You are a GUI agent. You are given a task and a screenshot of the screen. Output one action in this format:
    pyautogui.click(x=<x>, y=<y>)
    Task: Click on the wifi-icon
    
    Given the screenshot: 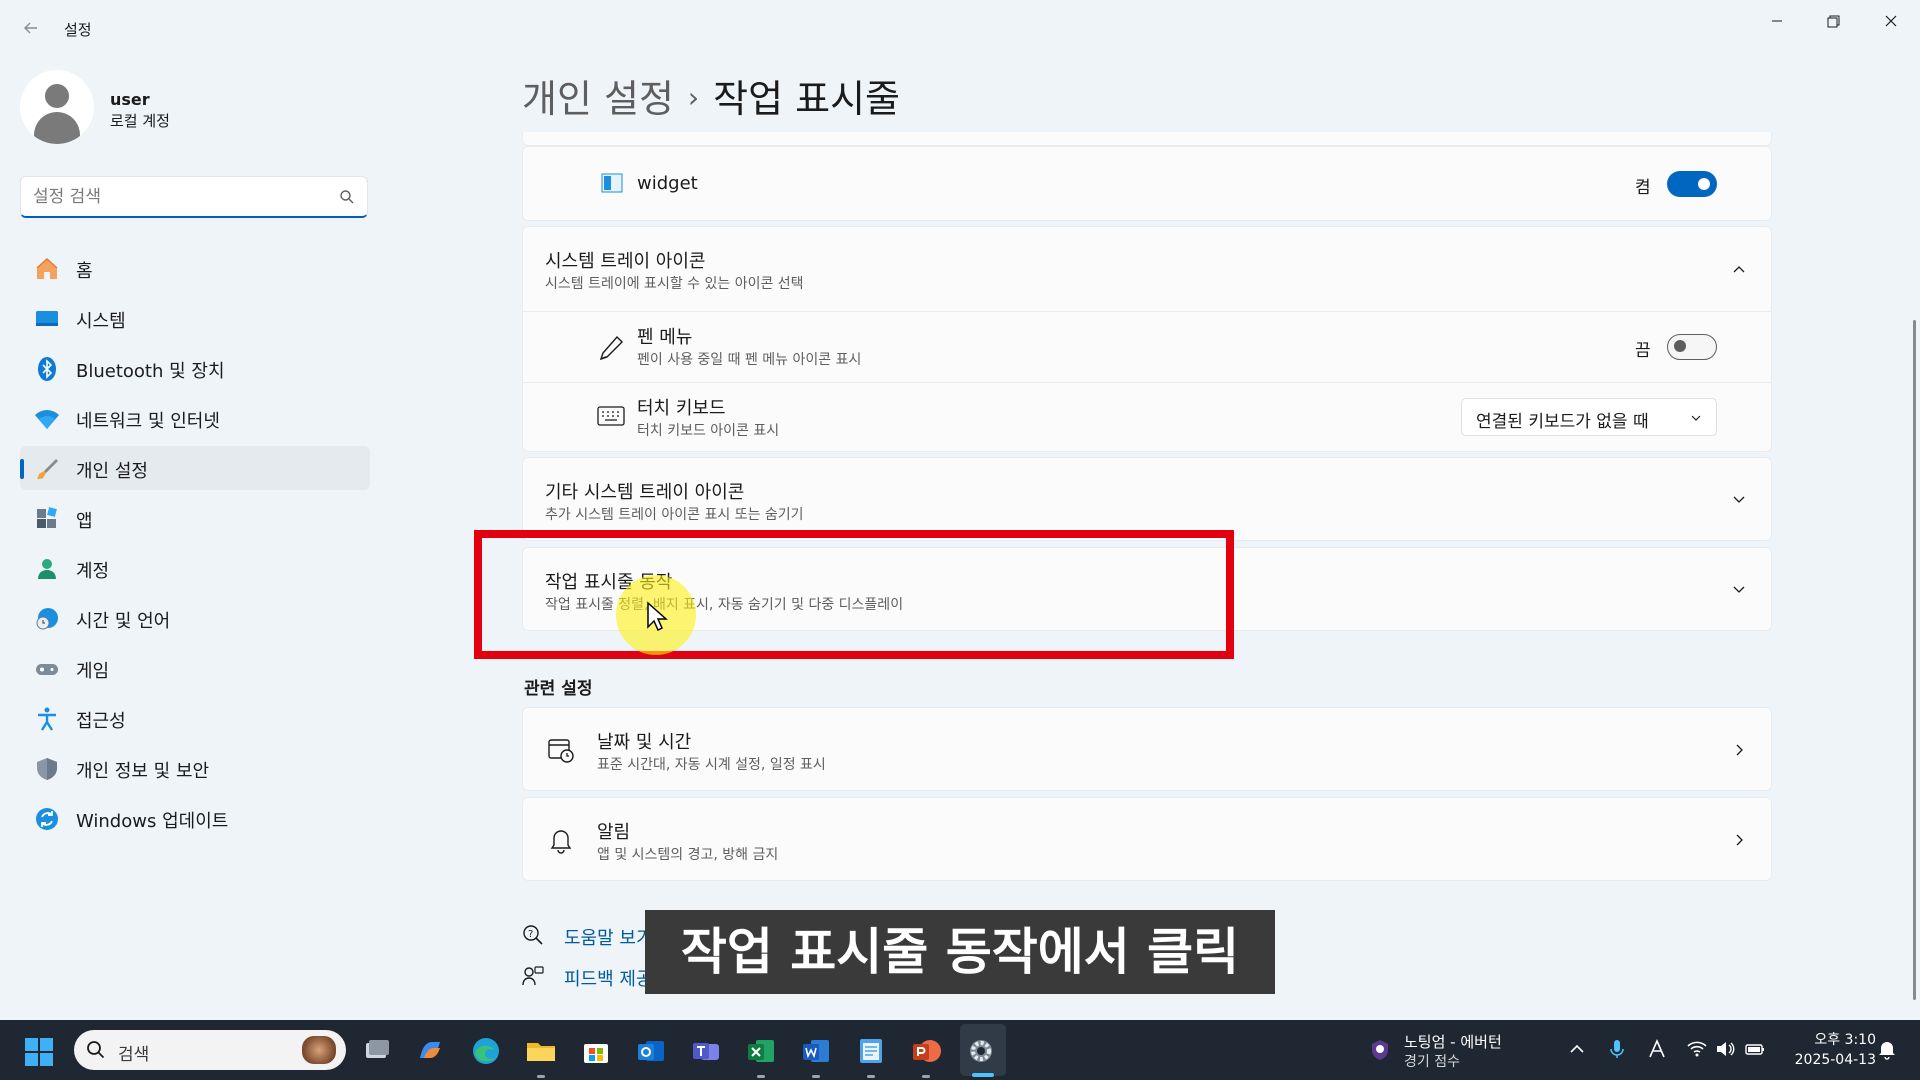 What is the action you would take?
    pyautogui.click(x=1697, y=1049)
    